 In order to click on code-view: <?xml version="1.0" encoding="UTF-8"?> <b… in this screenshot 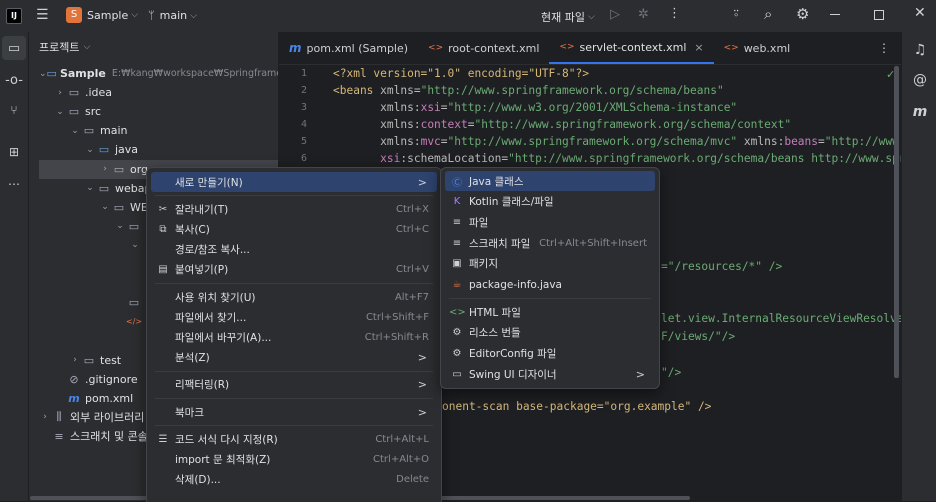, I will do `click(618, 116)`.